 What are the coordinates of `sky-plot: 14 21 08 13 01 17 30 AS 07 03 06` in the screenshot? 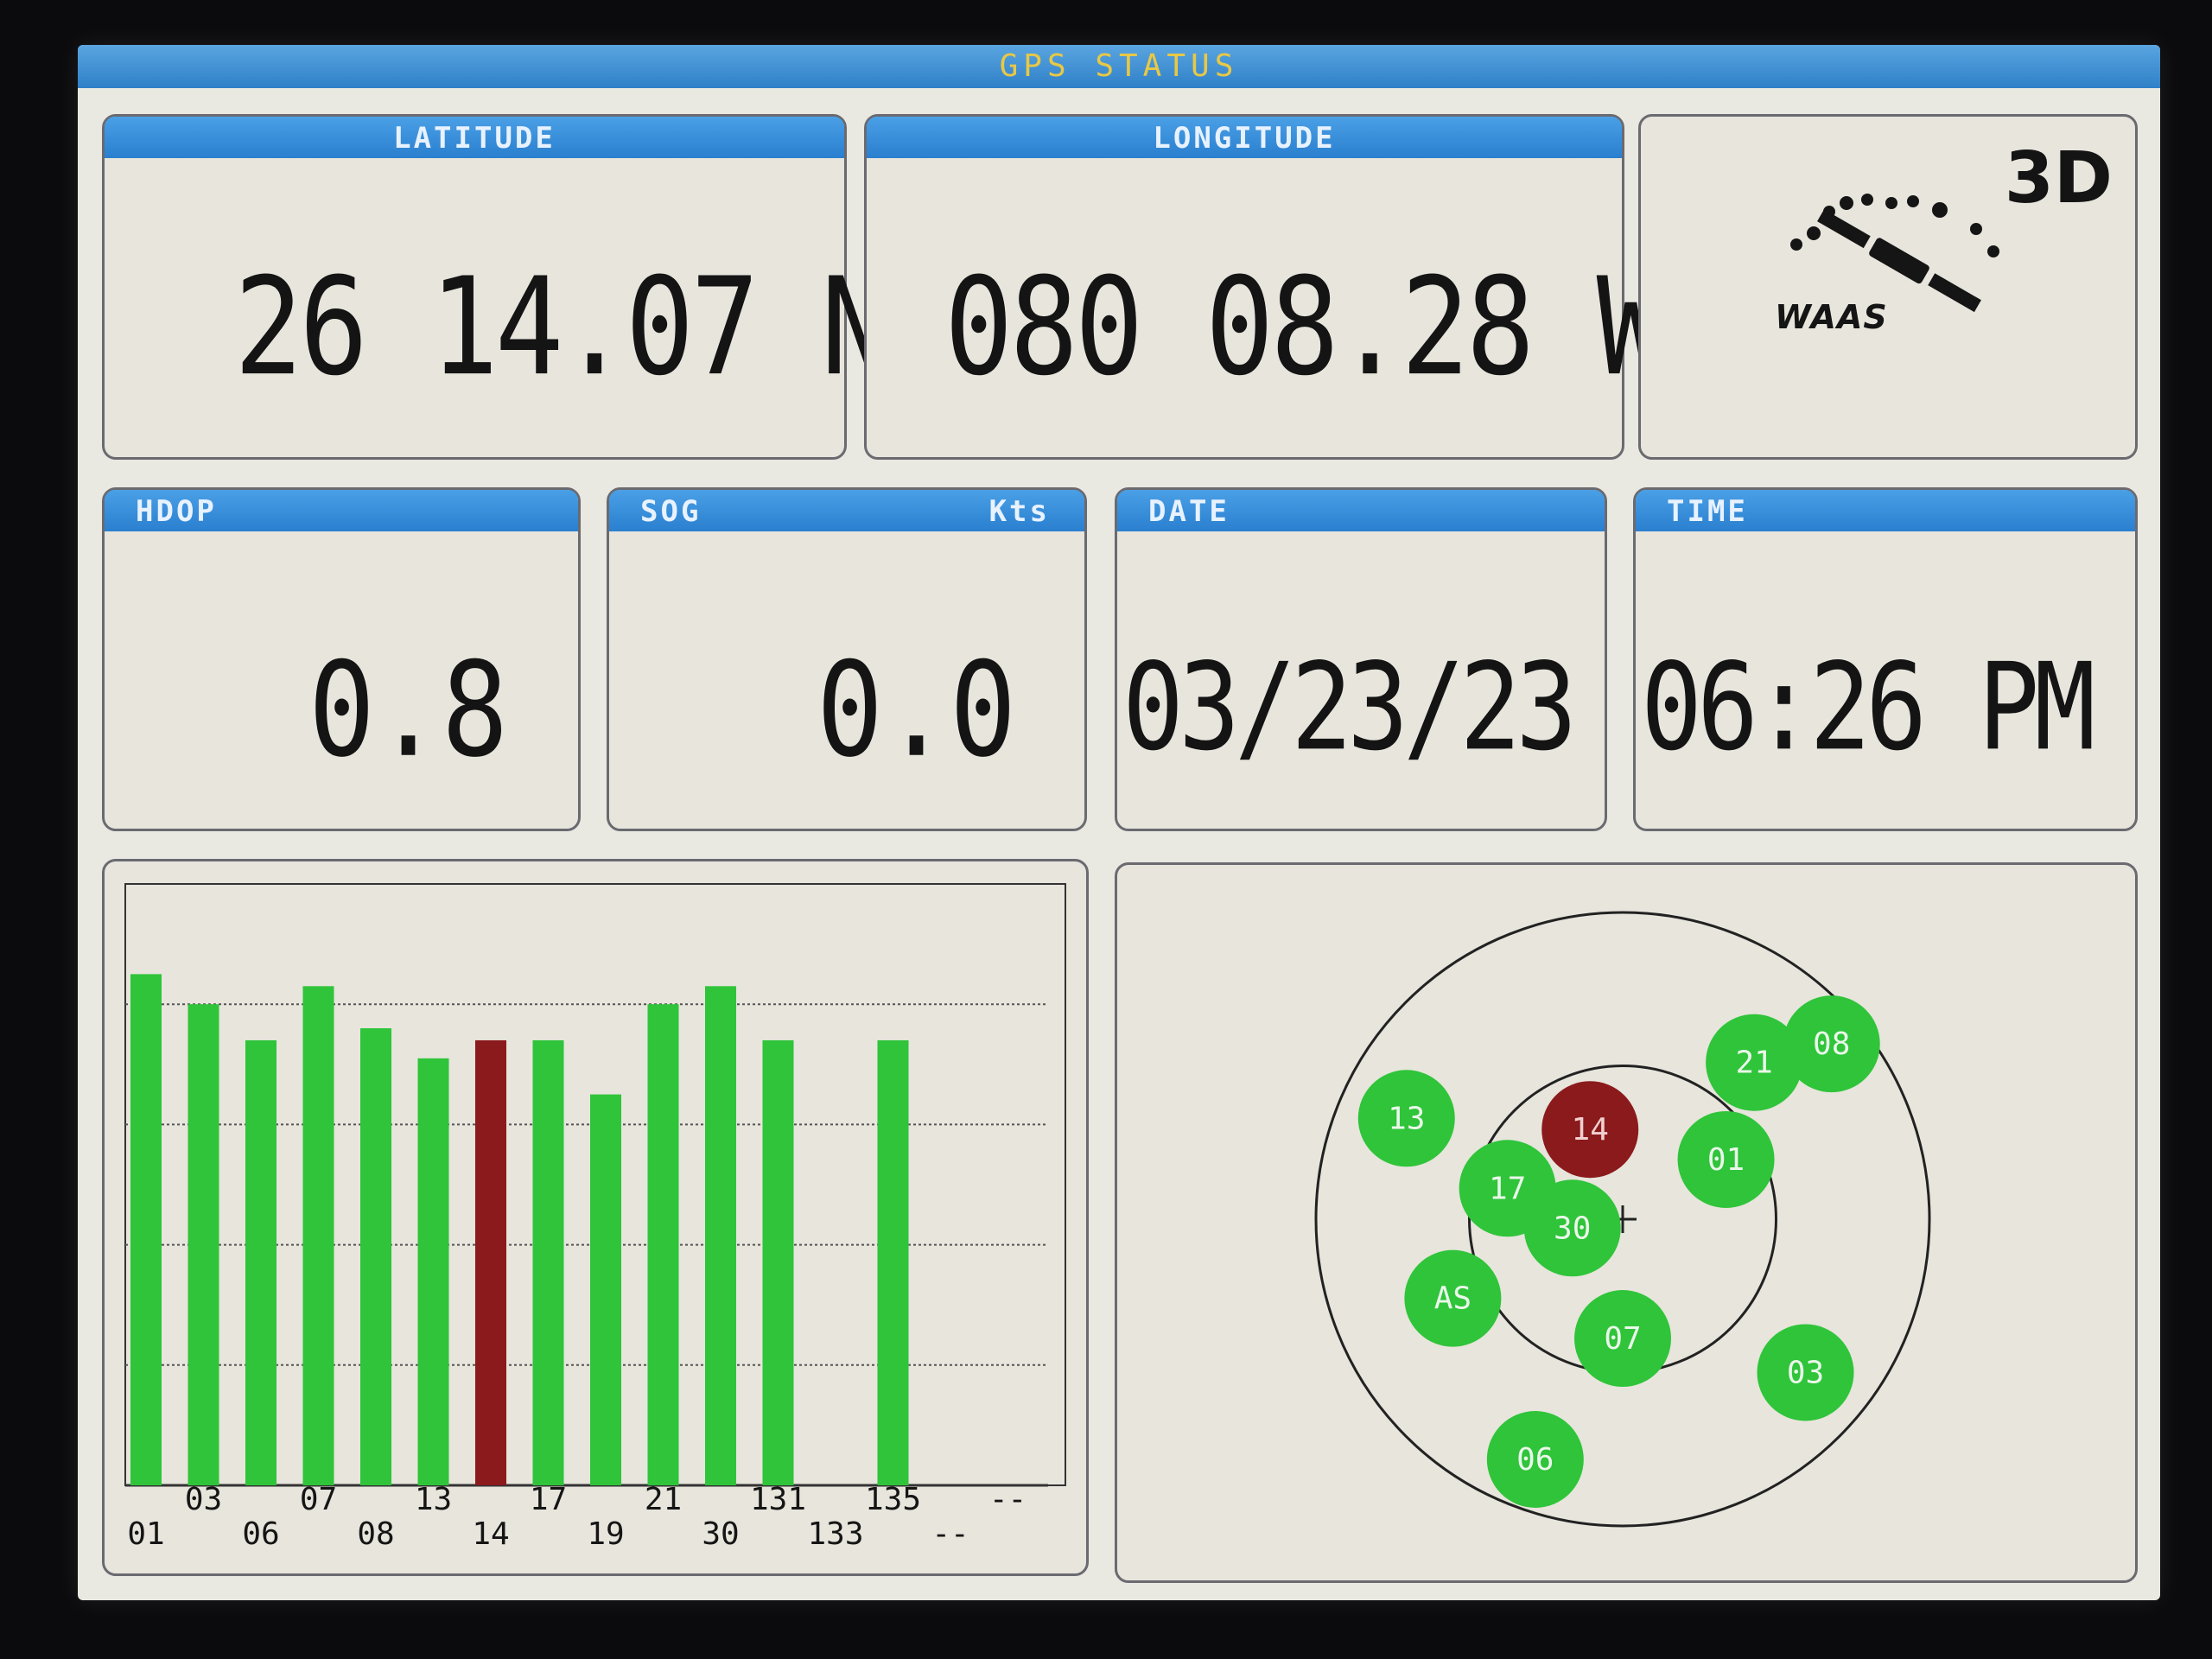 It's located at (1622, 1219).